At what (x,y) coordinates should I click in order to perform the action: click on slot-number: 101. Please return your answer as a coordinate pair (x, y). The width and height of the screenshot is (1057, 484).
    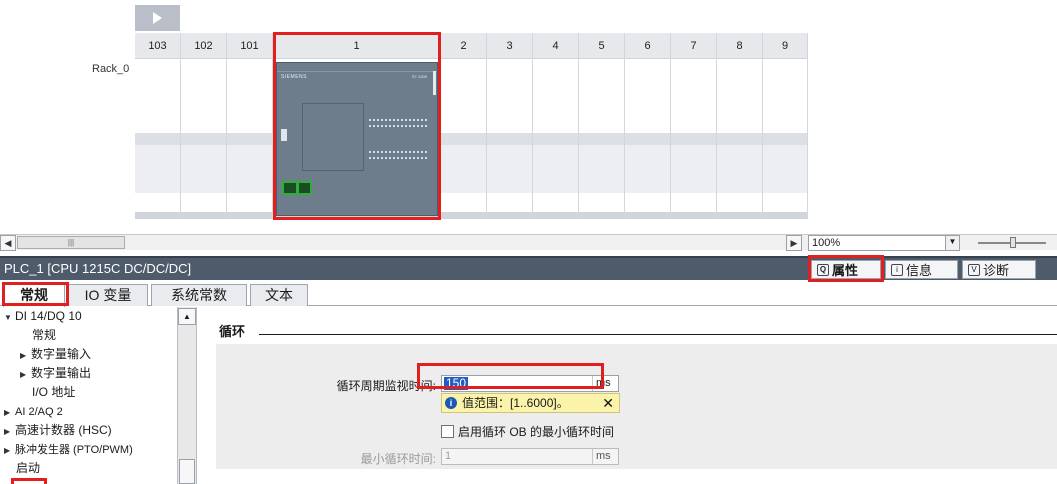
    Looking at the image, I should click on (249, 46).